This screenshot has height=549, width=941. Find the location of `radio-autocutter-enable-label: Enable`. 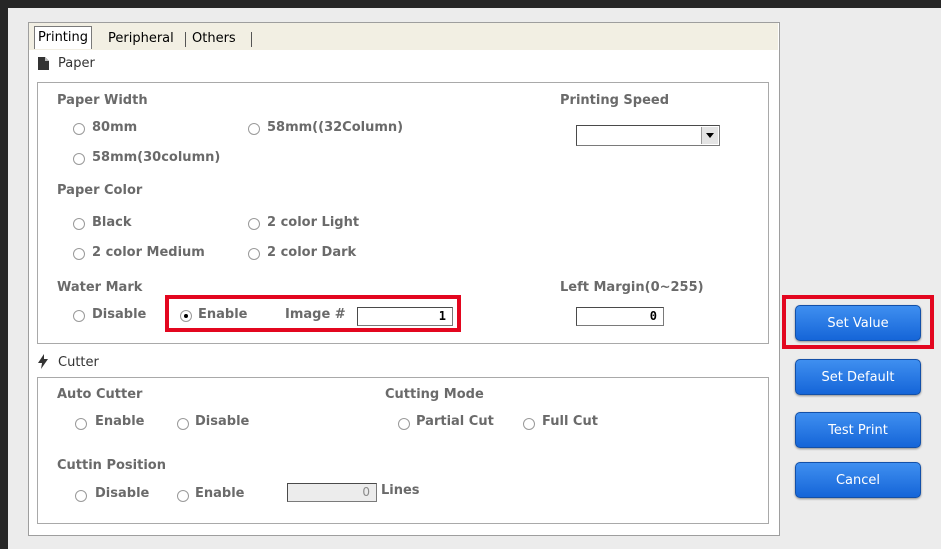

radio-autocutter-enable-label: Enable is located at coordinates (120, 421).